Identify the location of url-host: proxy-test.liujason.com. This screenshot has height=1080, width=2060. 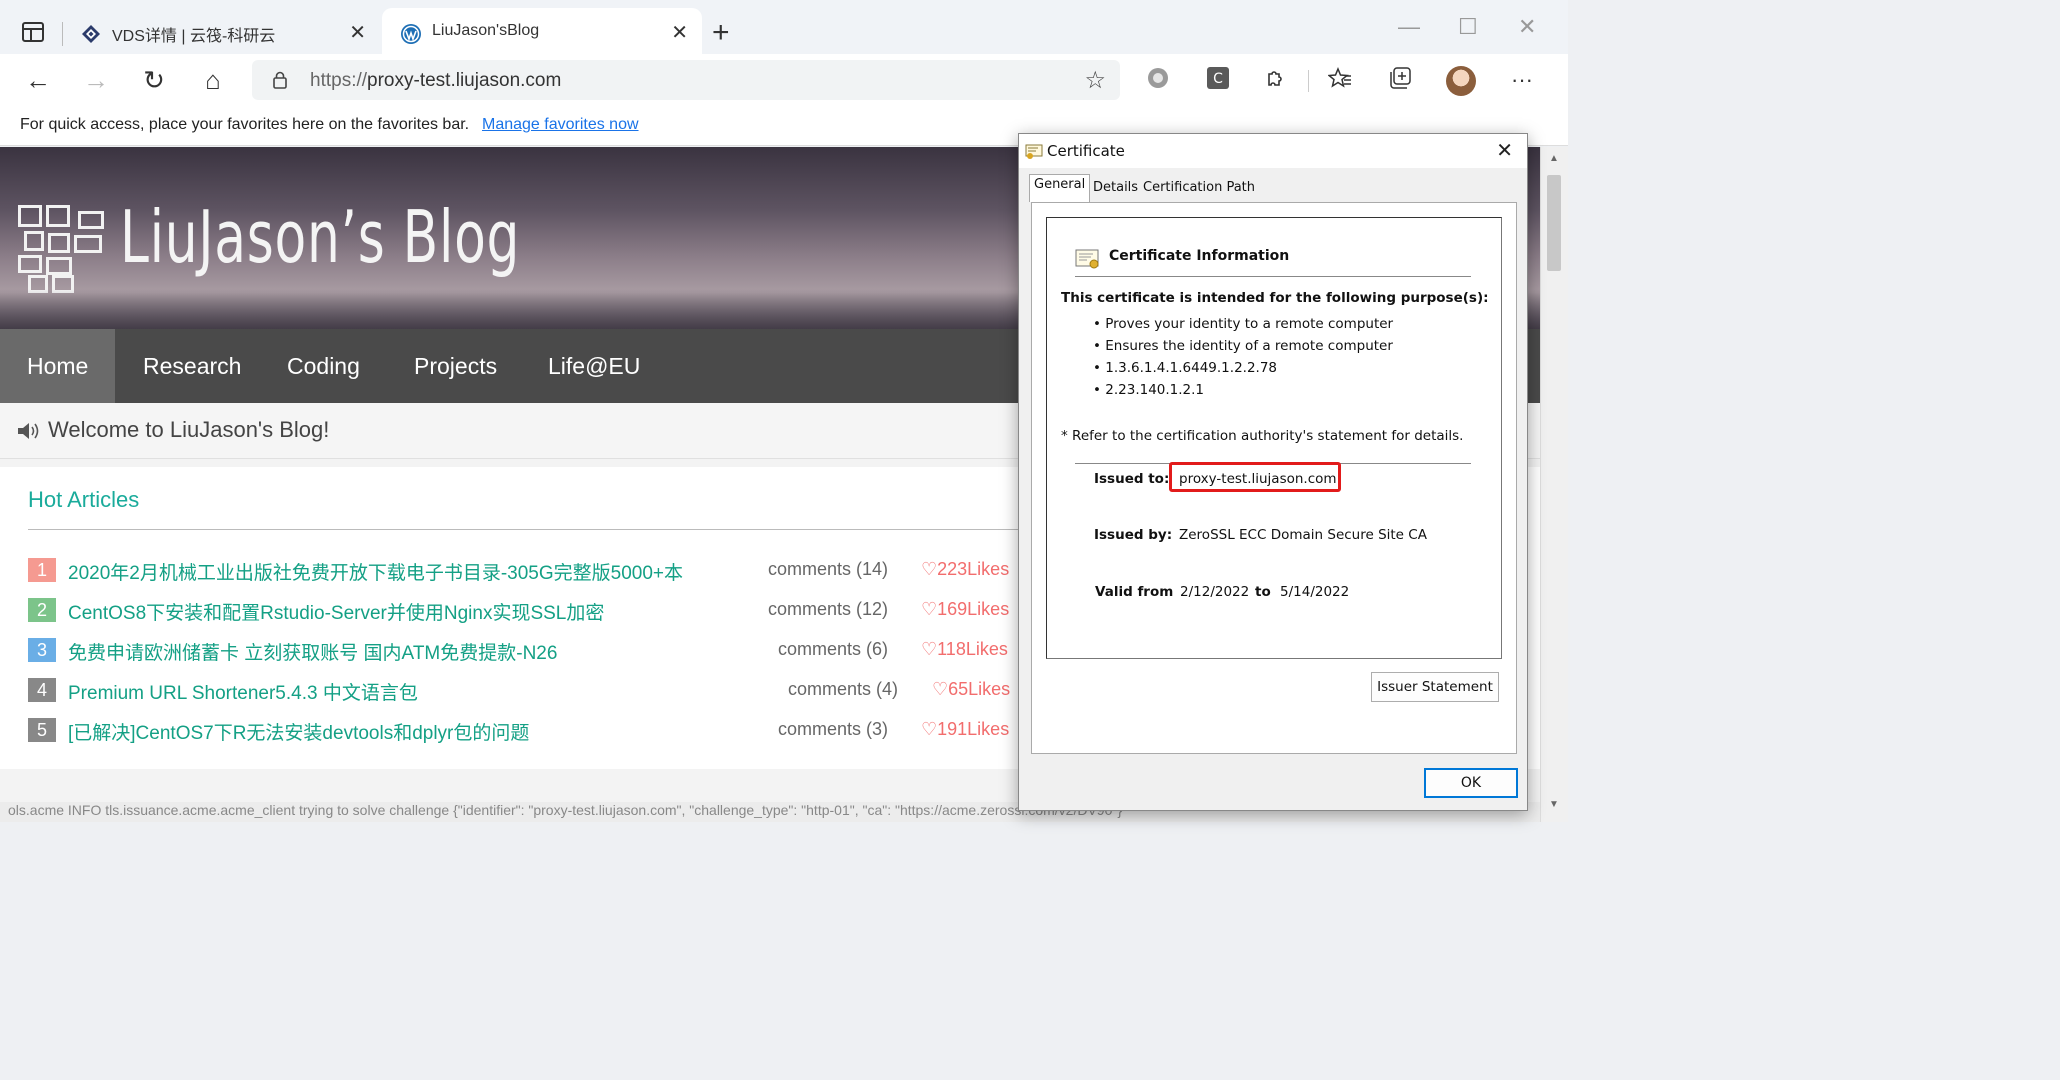
(464, 80).